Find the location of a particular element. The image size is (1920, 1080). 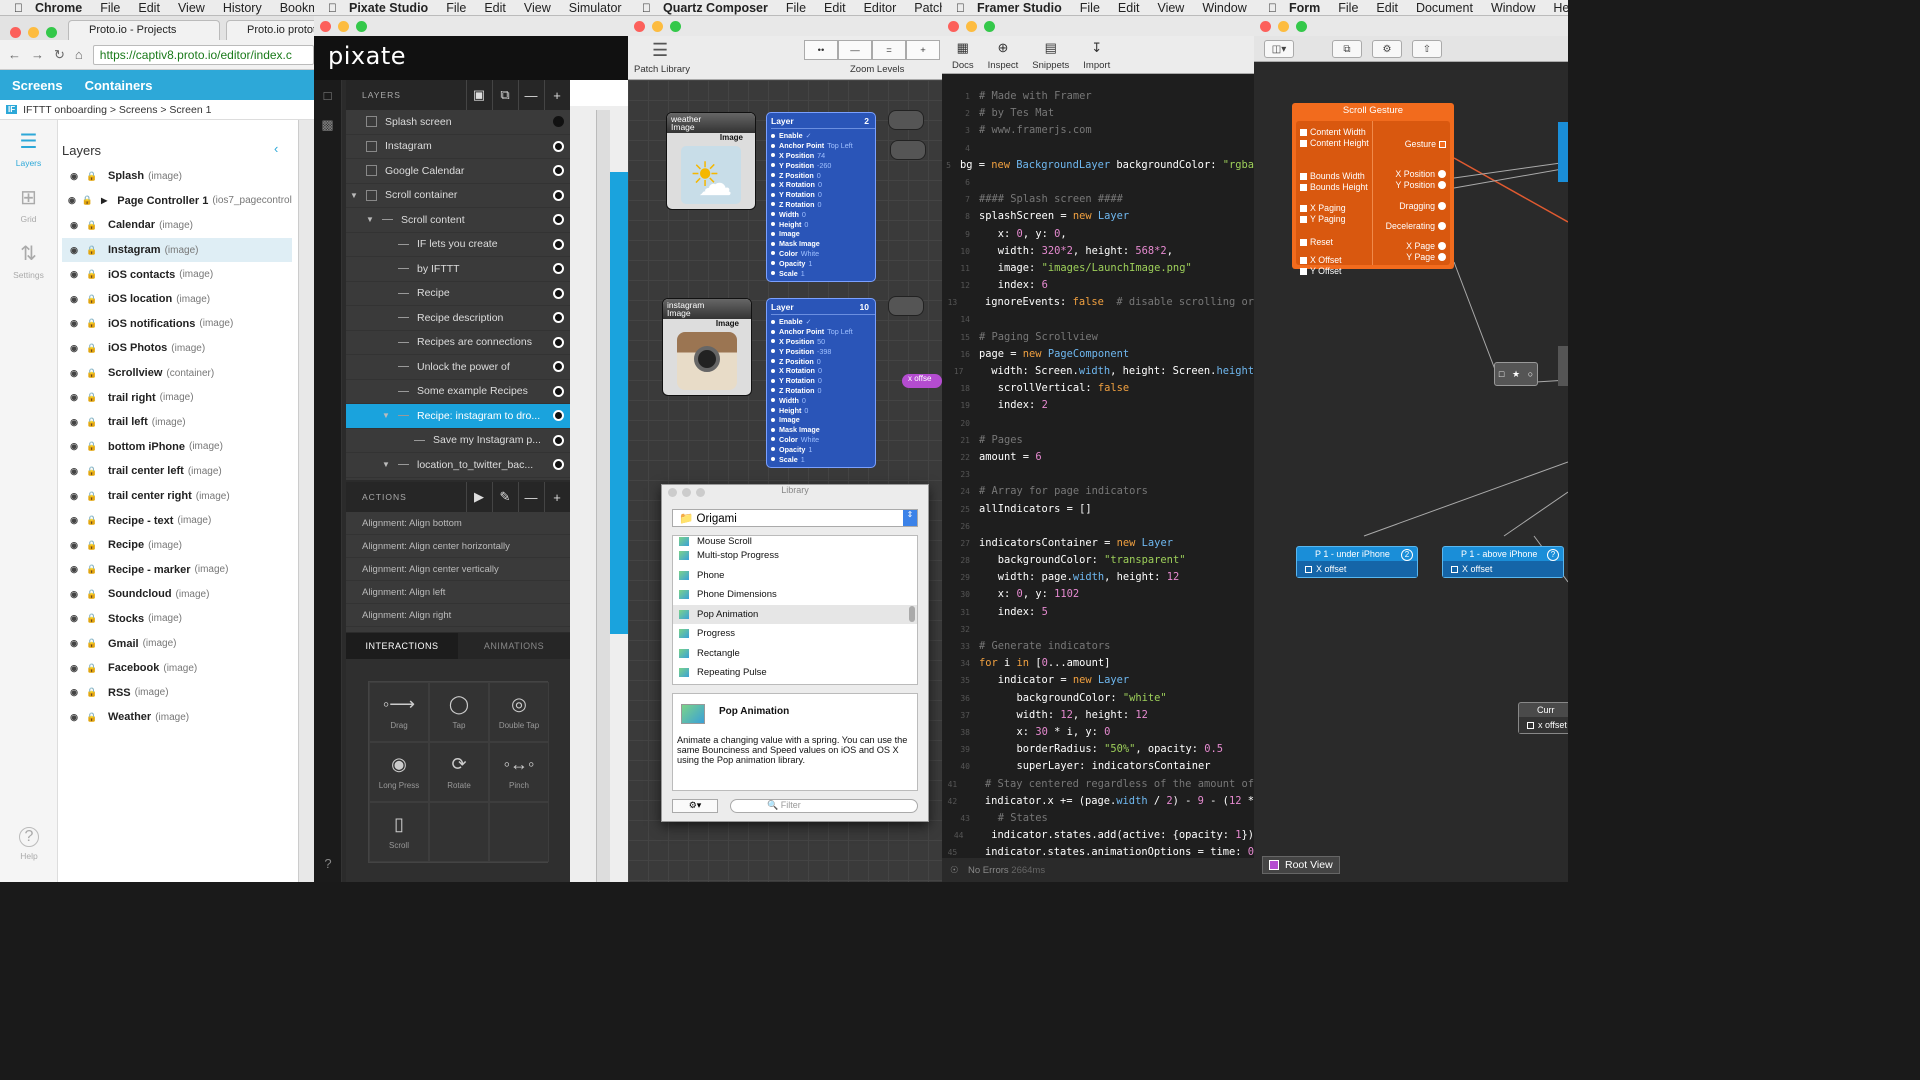

layer-port: Y Rotation 0 is located at coordinates (823, 195).